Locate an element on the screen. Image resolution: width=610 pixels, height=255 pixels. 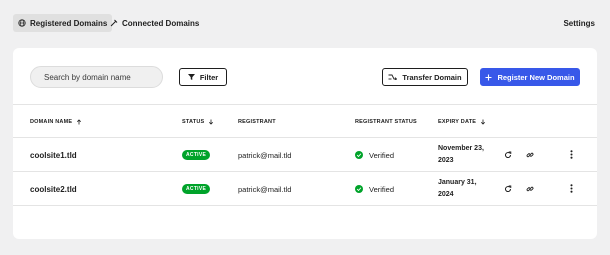
expiry-cell: January 31, 2024 is located at coordinates (466, 189).